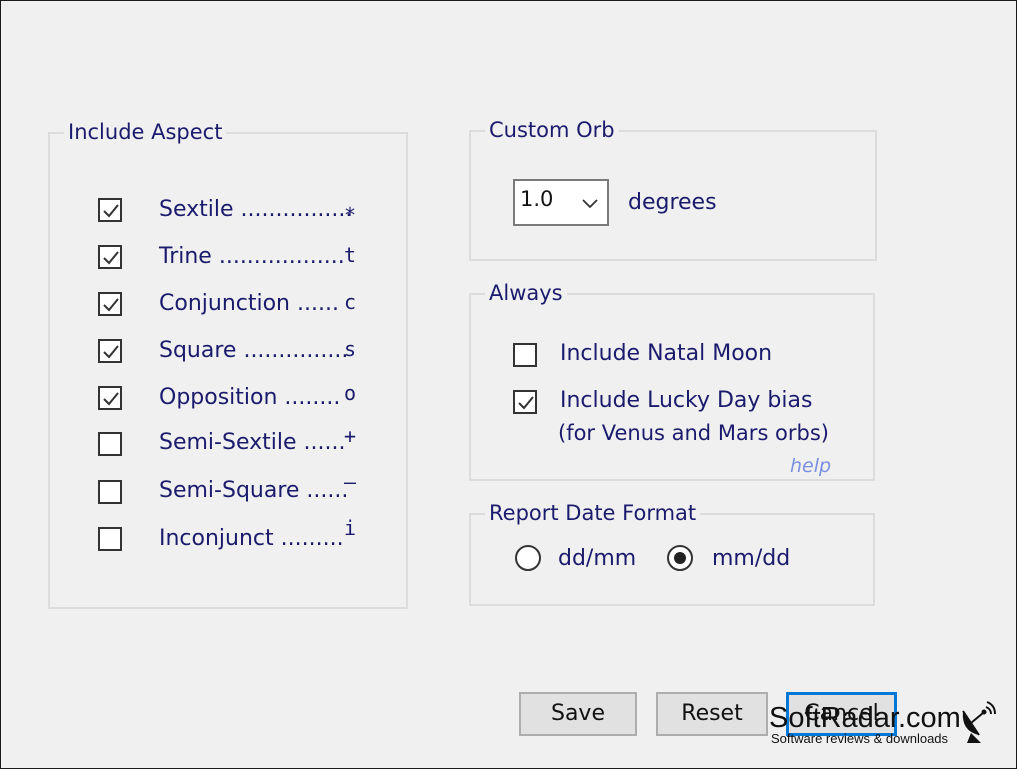  What do you see at coordinates (578, 714) in the screenshot?
I see `save-button: Save` at bounding box center [578, 714].